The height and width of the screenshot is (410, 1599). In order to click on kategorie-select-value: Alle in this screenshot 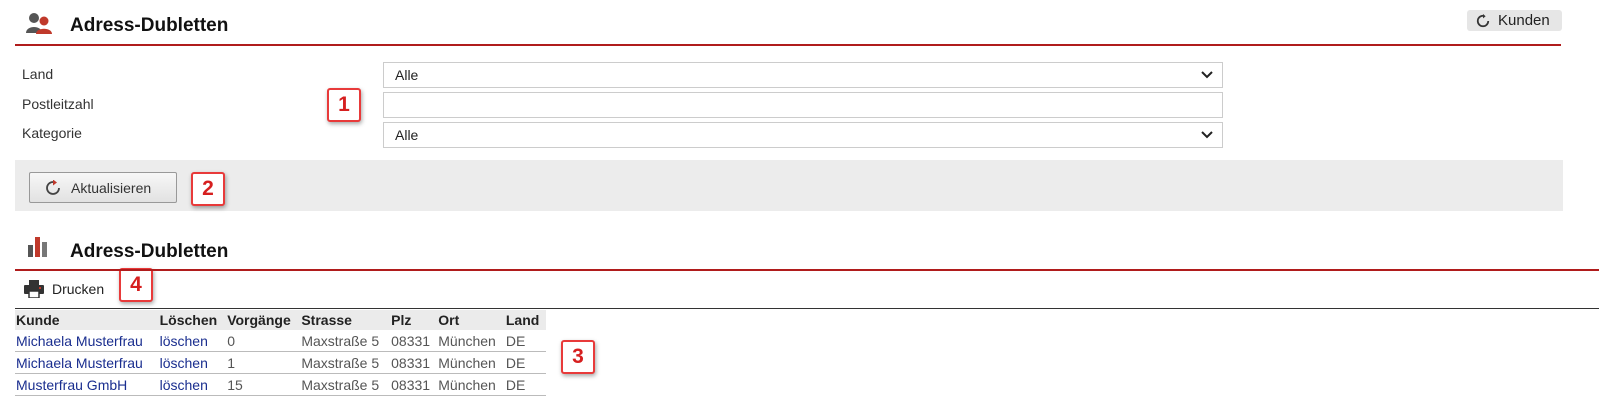, I will do `click(407, 135)`.